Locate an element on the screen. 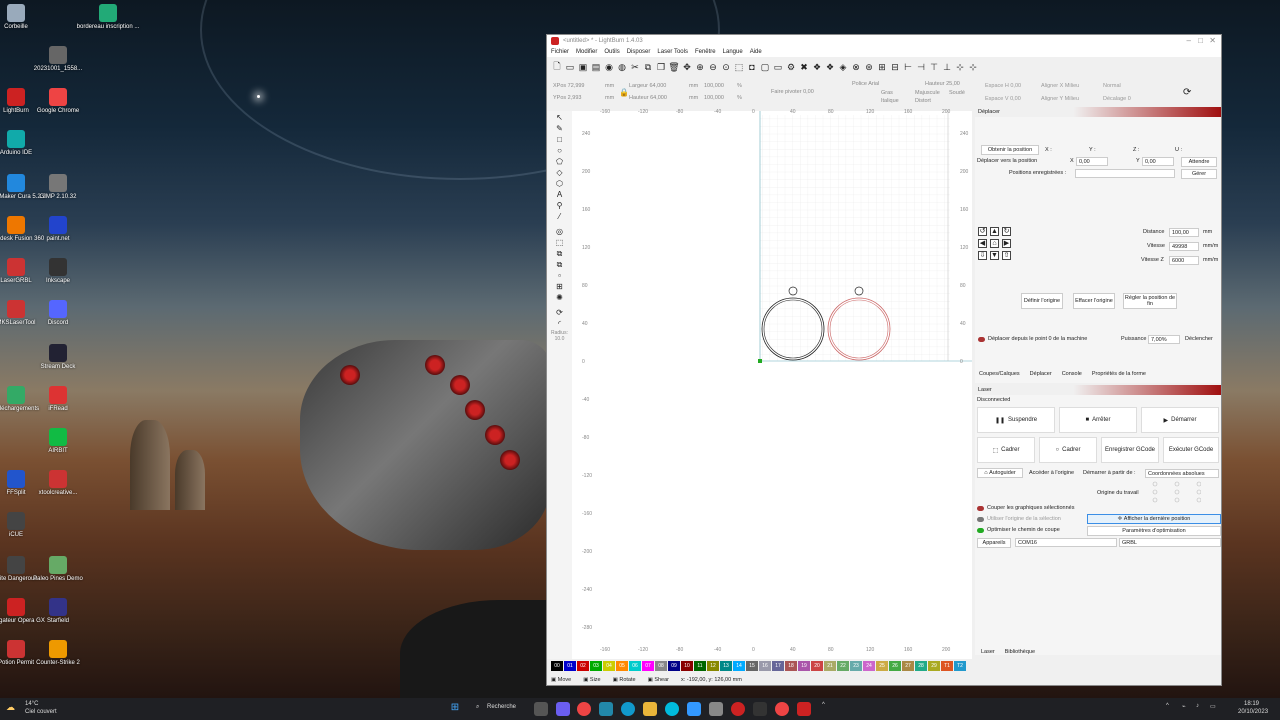 This screenshot has height=720, width=1280. circular-array-icon: ✺ is located at coordinates (560, 297).